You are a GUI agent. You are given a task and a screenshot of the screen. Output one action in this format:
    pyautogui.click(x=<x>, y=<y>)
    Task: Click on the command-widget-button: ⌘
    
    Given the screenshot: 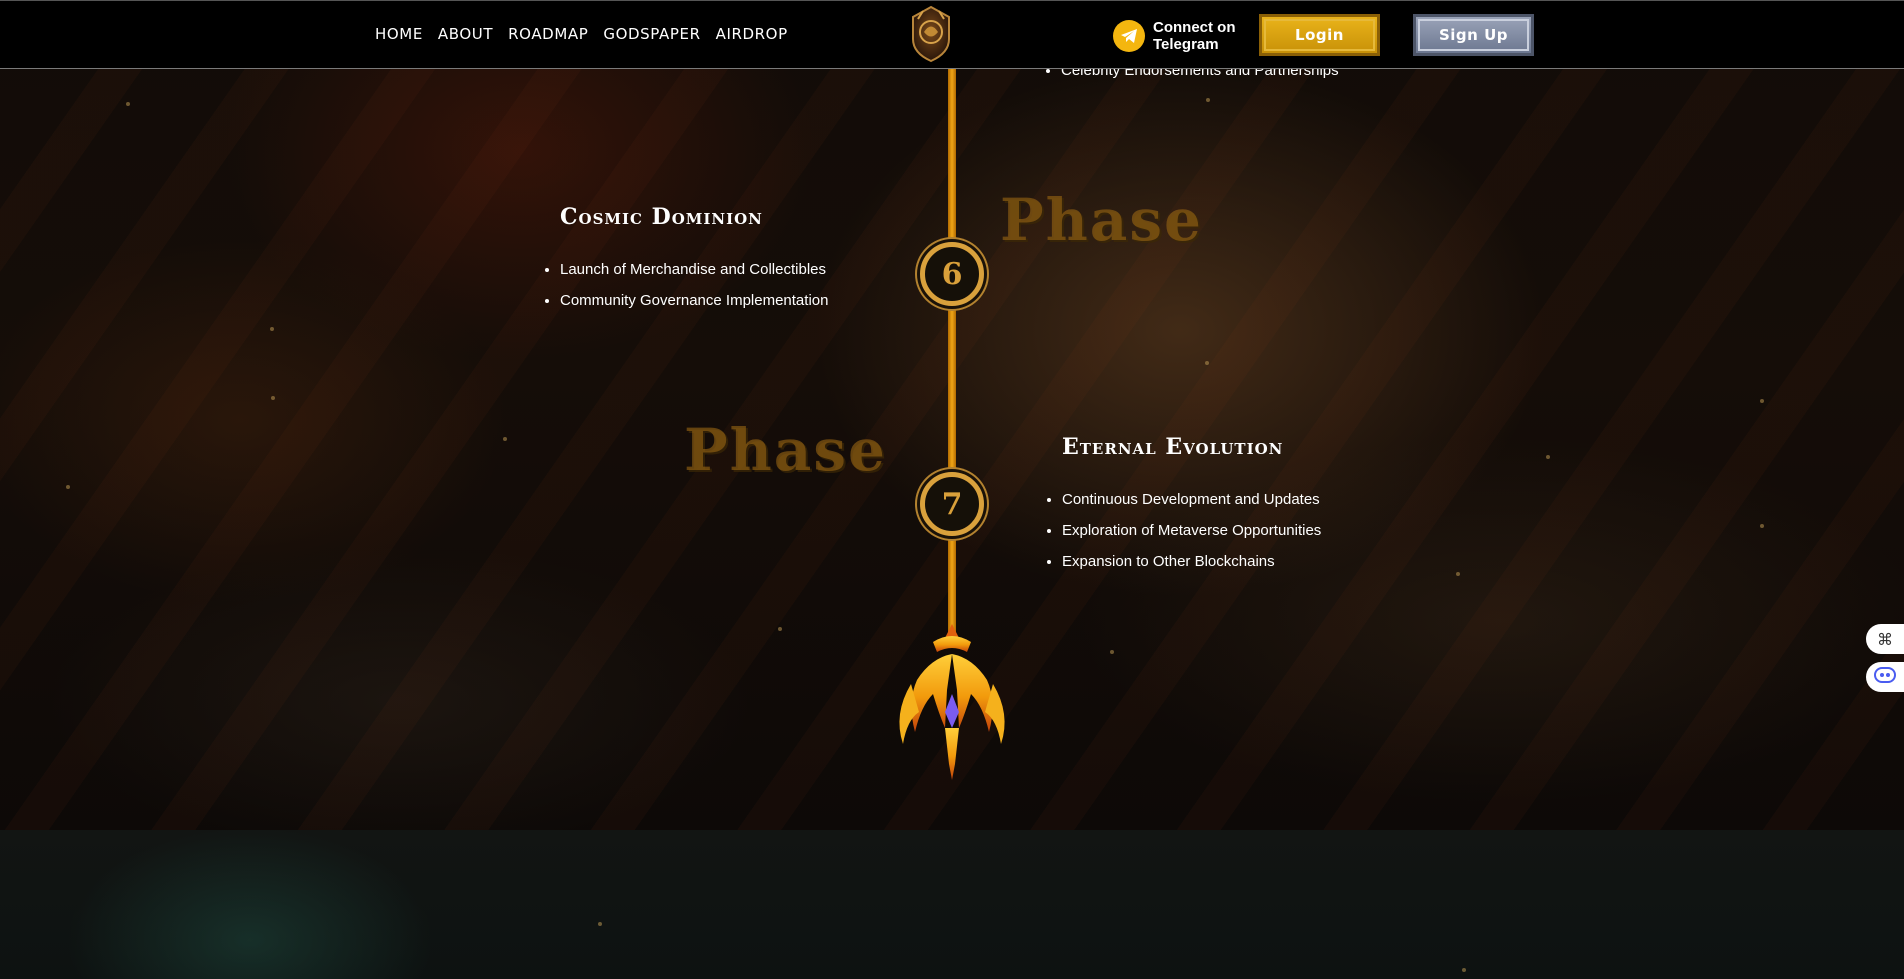 What is the action you would take?
    pyautogui.click(x=1885, y=639)
    